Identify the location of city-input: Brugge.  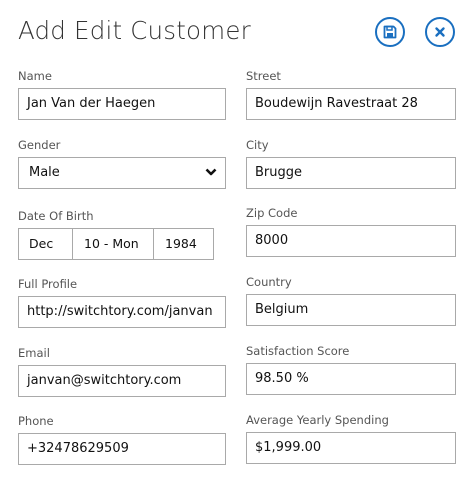
(351, 173).